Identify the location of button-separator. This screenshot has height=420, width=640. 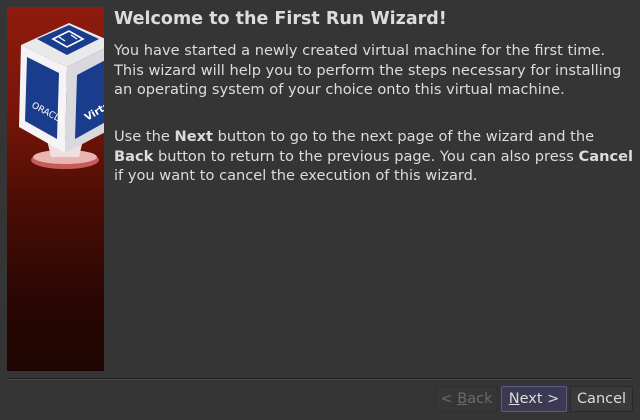
(320, 379).